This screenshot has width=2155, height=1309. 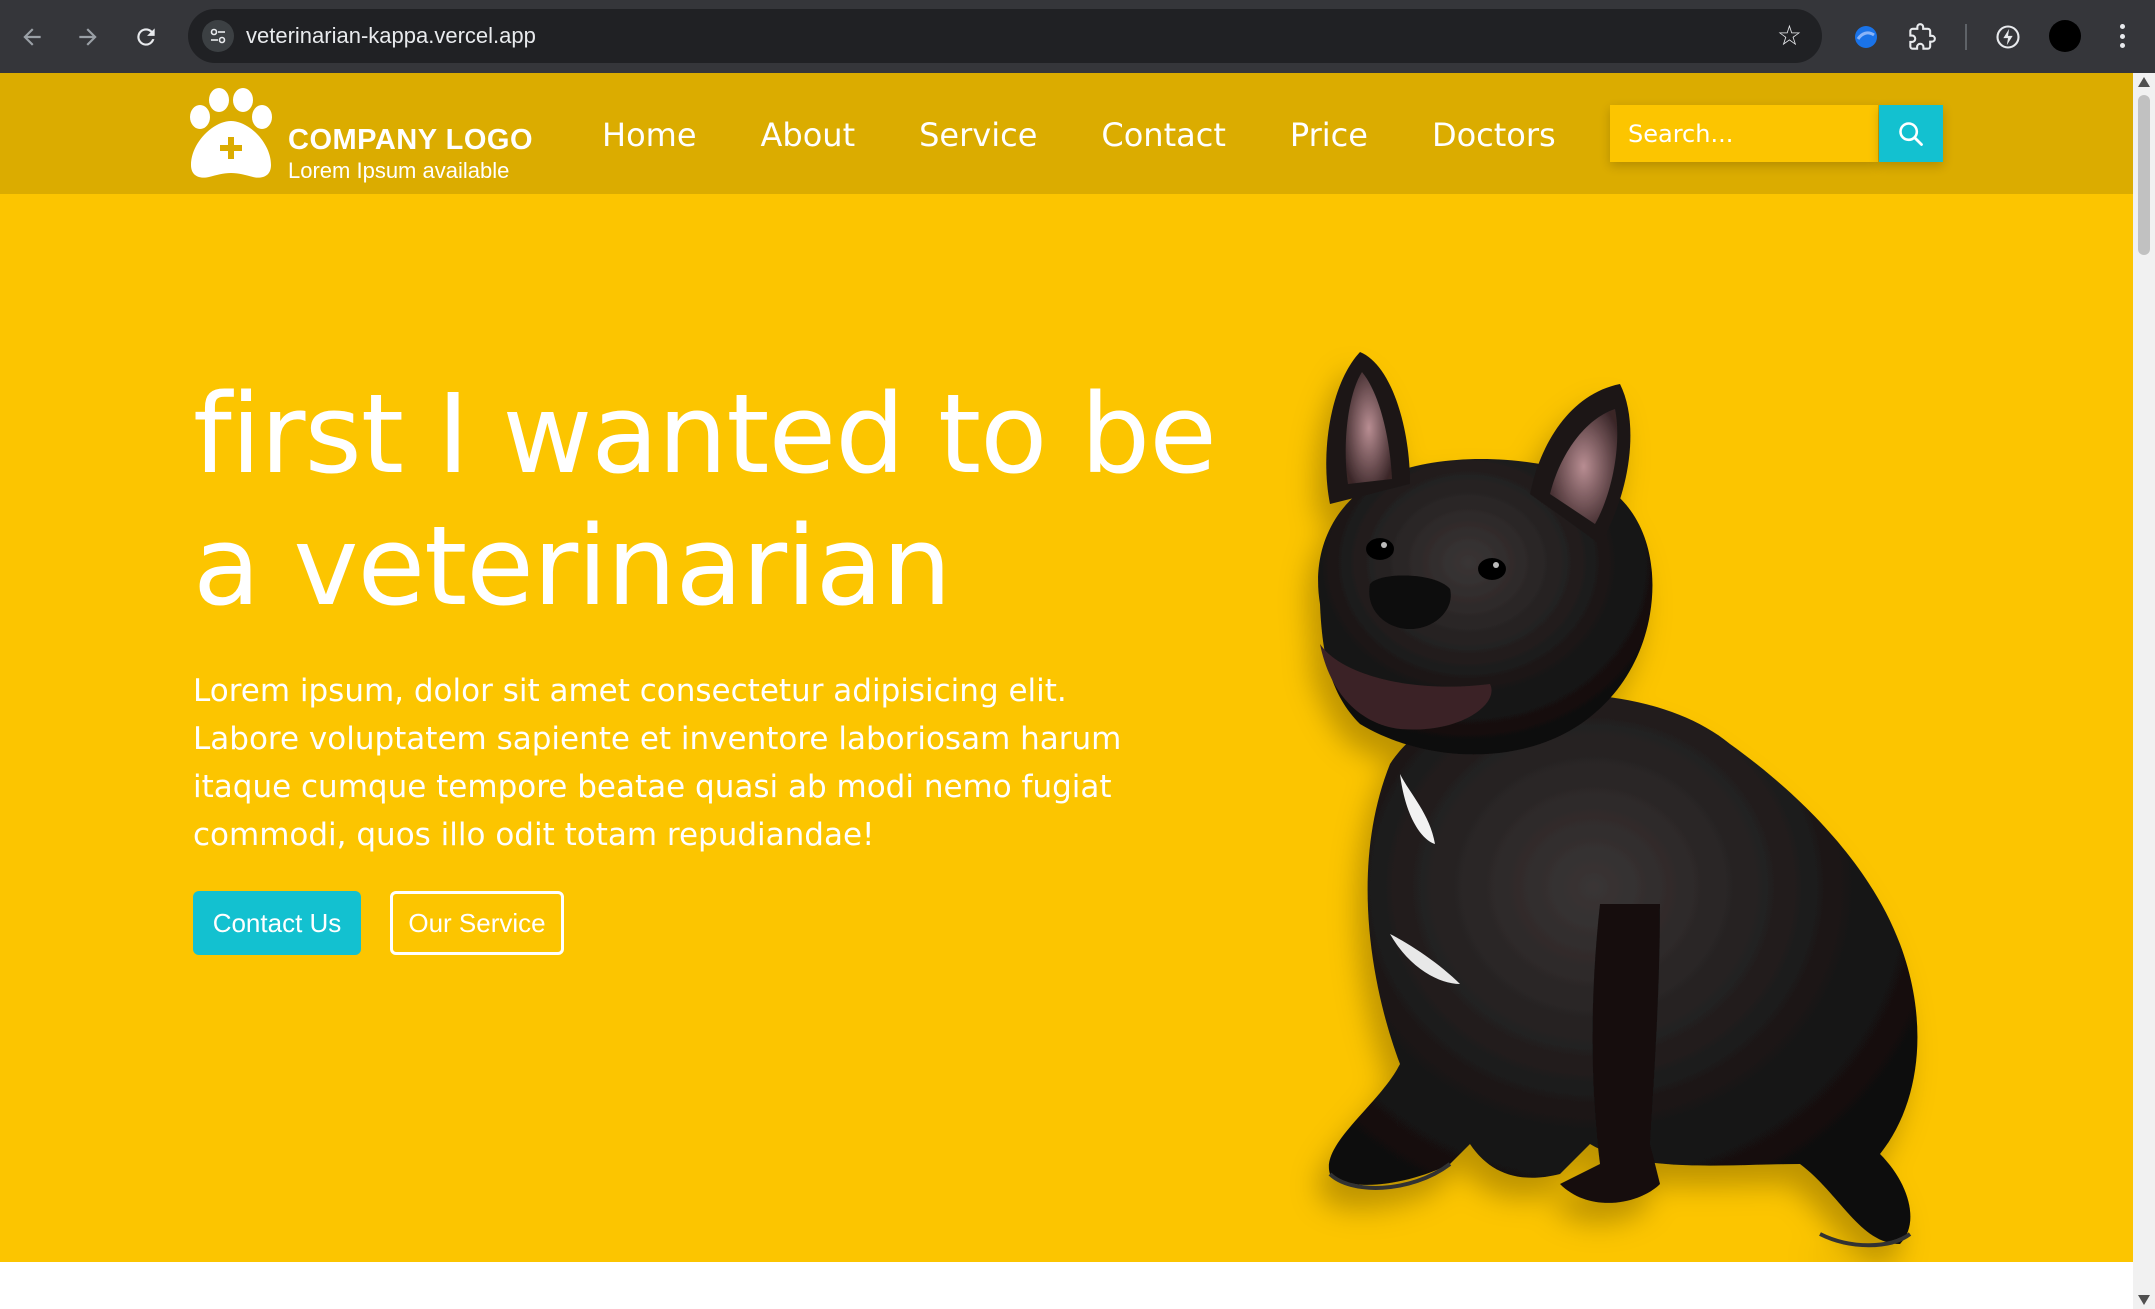 What do you see at coordinates (1789, 36) in the screenshot?
I see `bookmark-star-icon: ☆` at bounding box center [1789, 36].